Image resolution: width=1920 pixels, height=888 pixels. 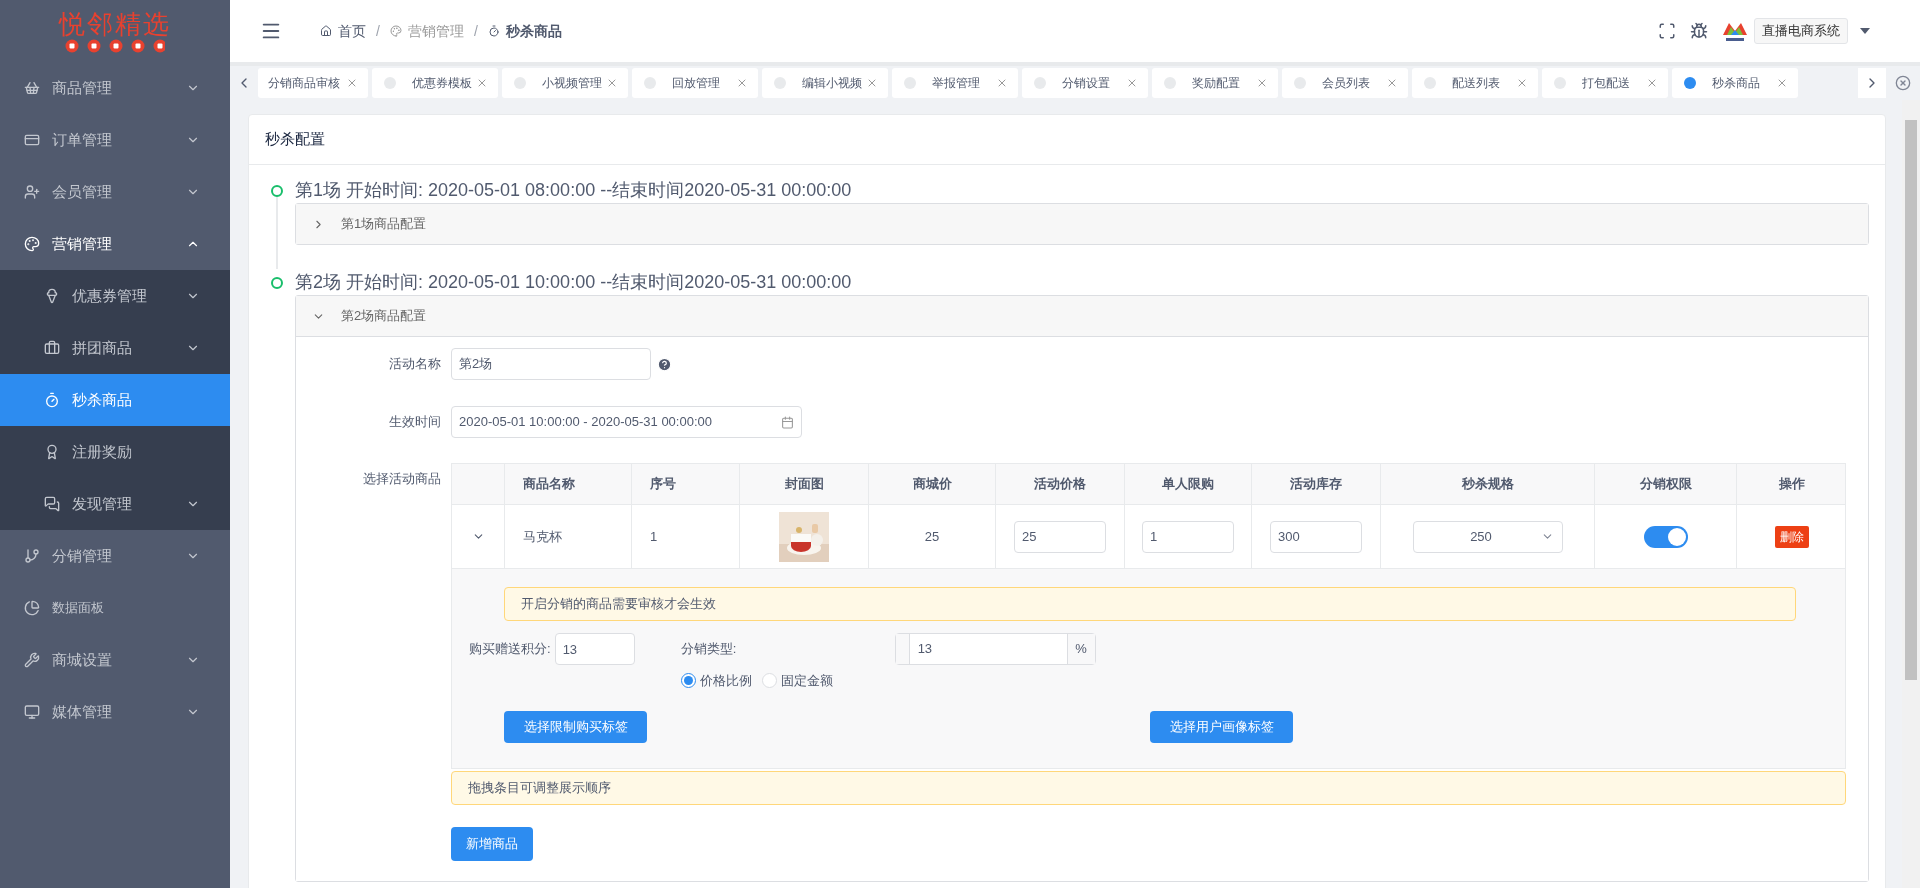 What do you see at coordinates (402, 479) in the screenshot?
I see `field-label: 选择活动商品` at bounding box center [402, 479].